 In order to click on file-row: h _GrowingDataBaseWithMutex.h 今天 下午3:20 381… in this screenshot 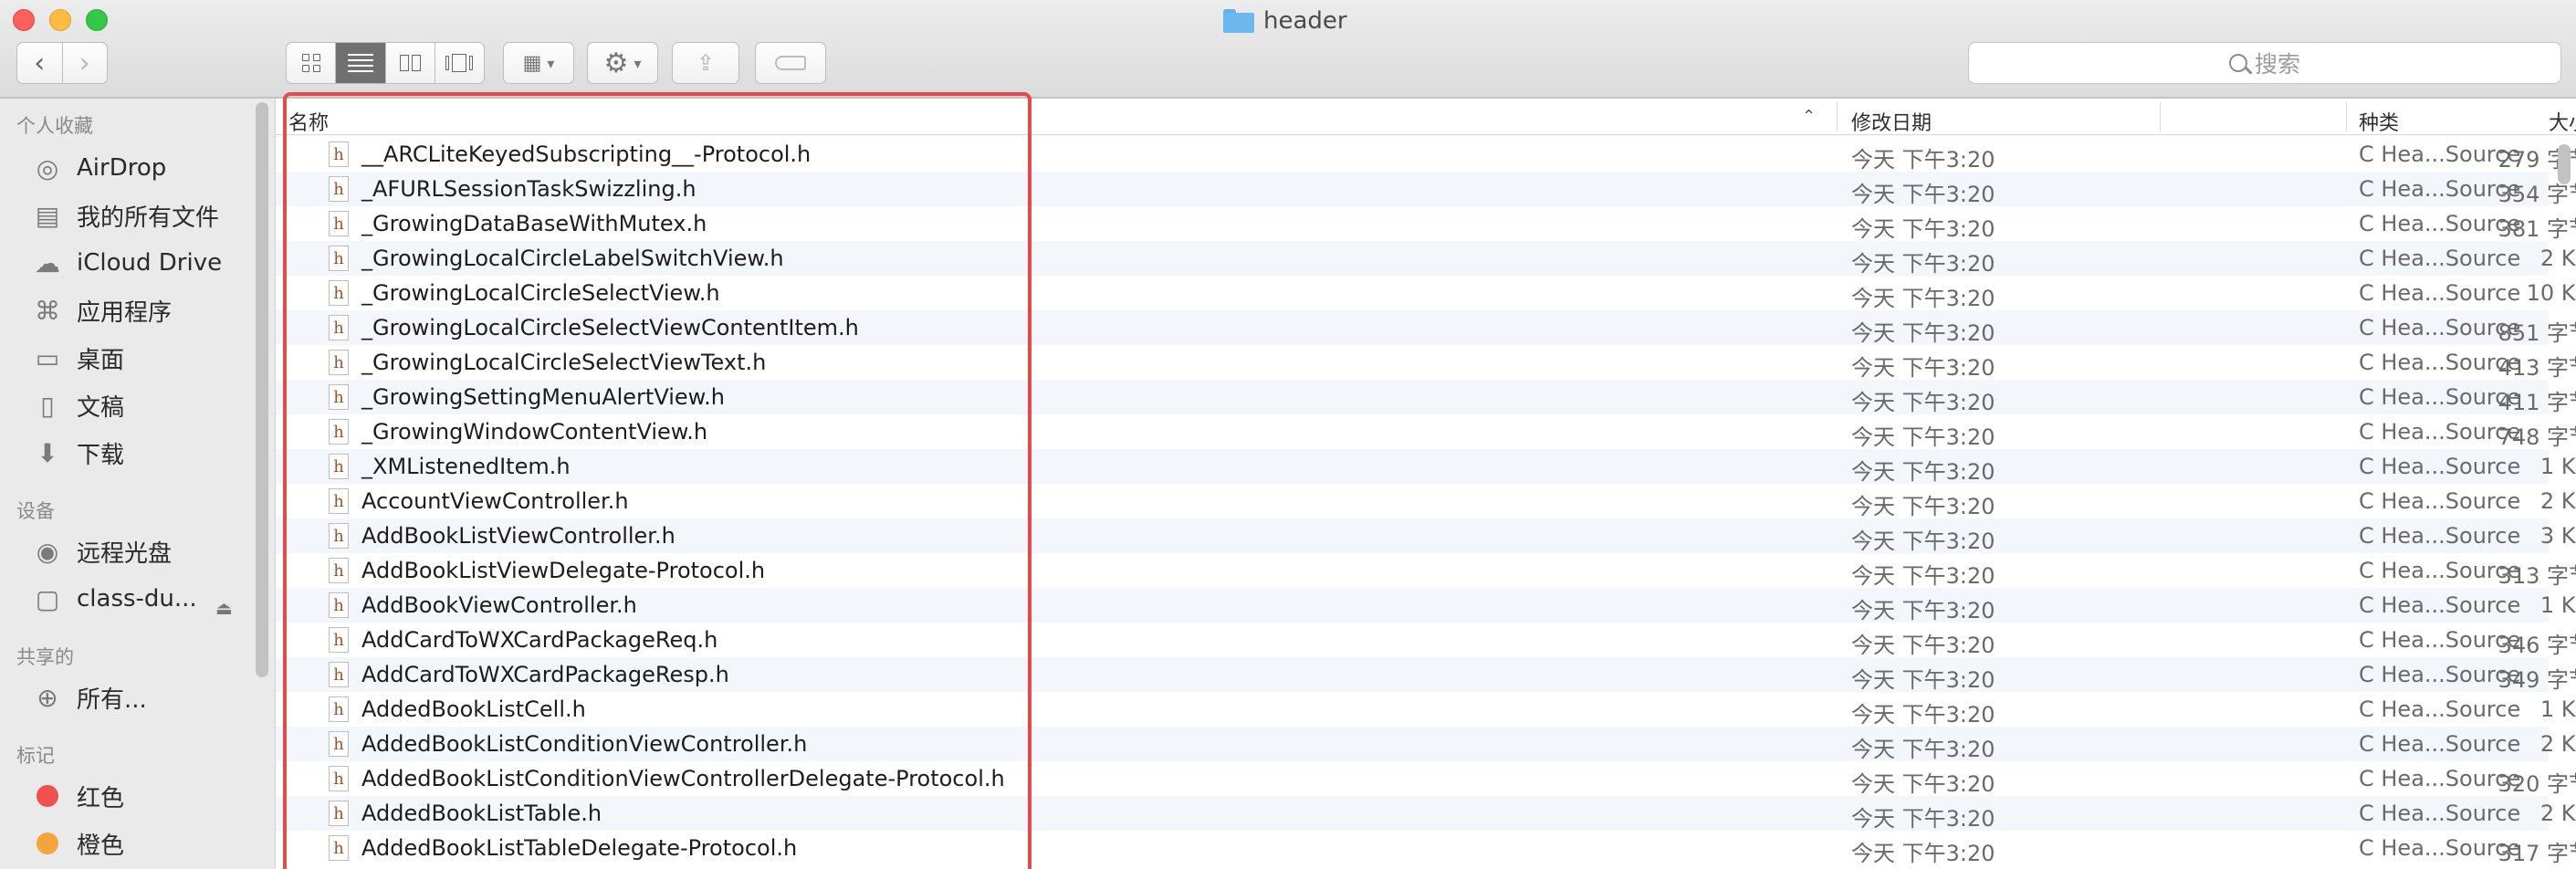, I will do `click(1426, 224)`.